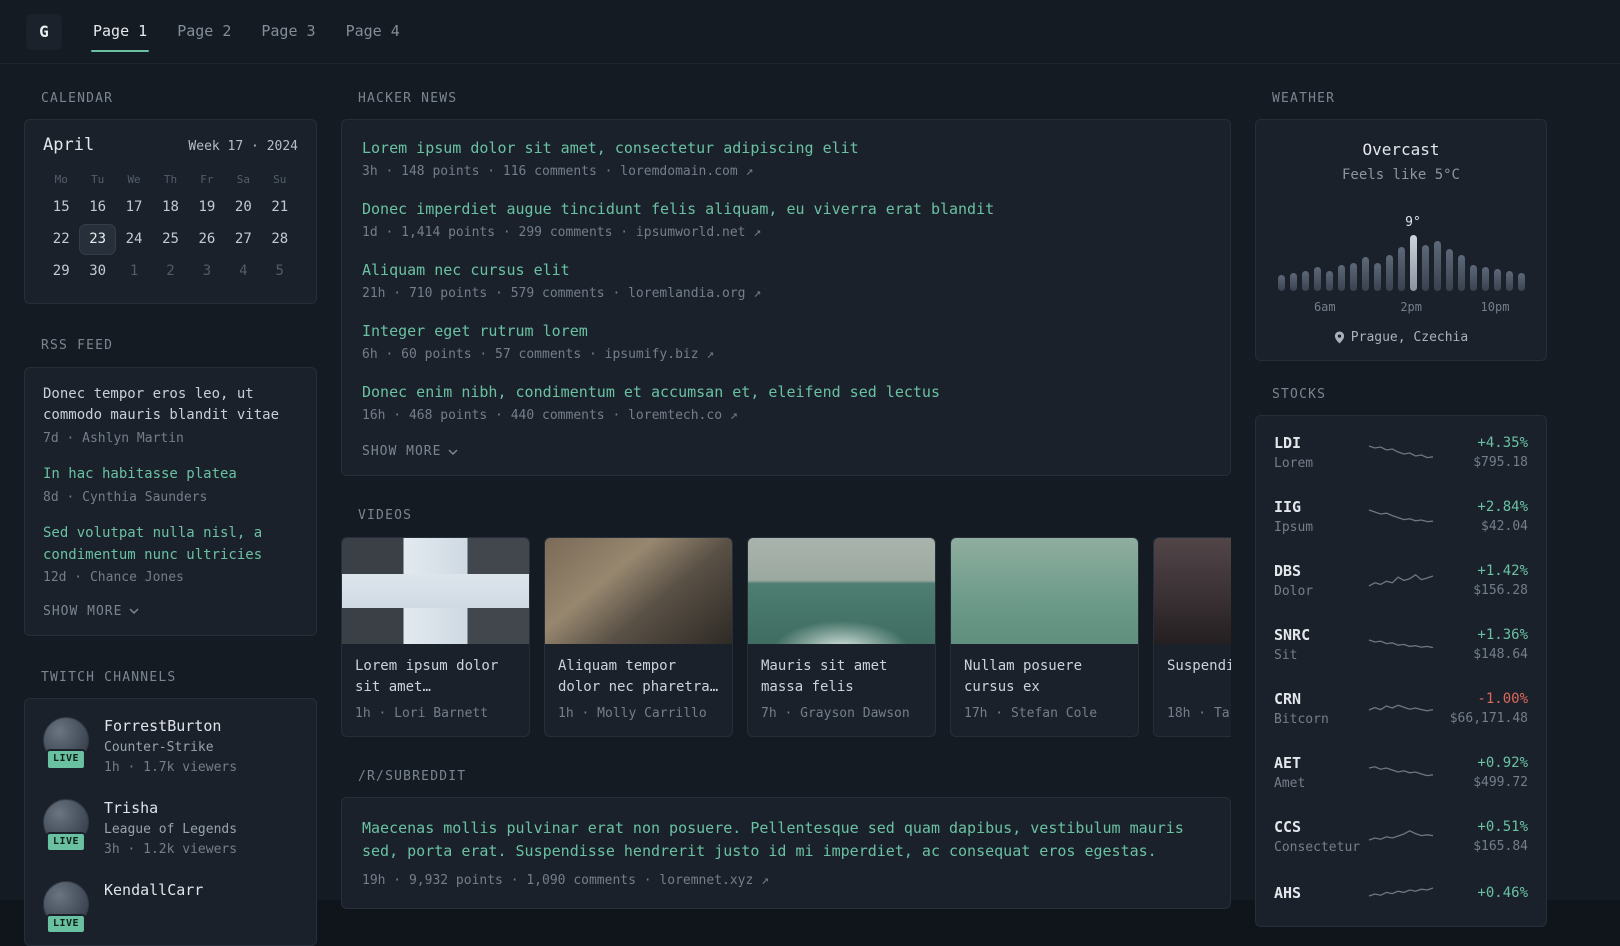 This screenshot has height=946, width=1620. Describe the element at coordinates (1299, 394) in the screenshot. I see `stocks-section-title: STOCKS` at that location.